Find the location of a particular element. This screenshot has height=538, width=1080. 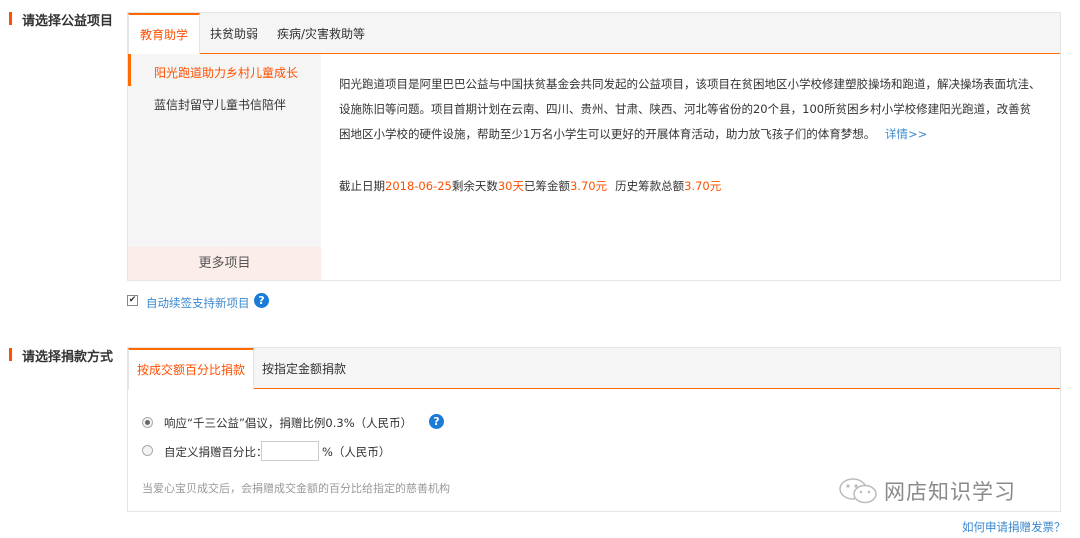

tab-fixed-amount-donation: 按指定金额捐款 is located at coordinates (304, 368).